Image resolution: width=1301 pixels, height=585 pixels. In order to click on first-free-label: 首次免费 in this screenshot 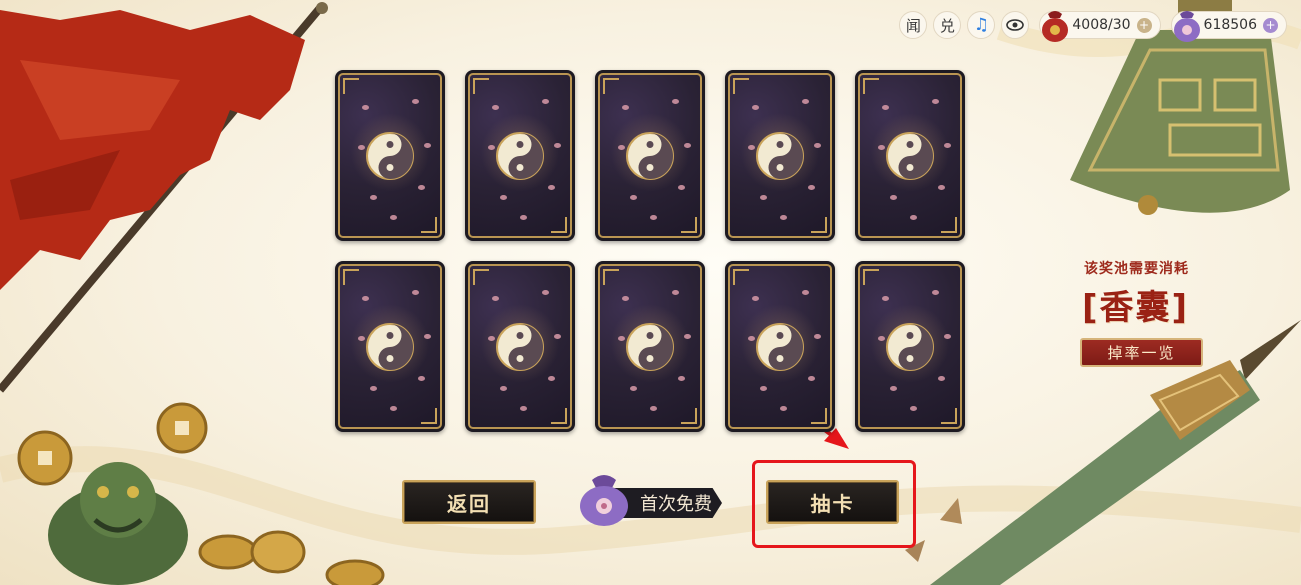, I will do `click(676, 504)`.